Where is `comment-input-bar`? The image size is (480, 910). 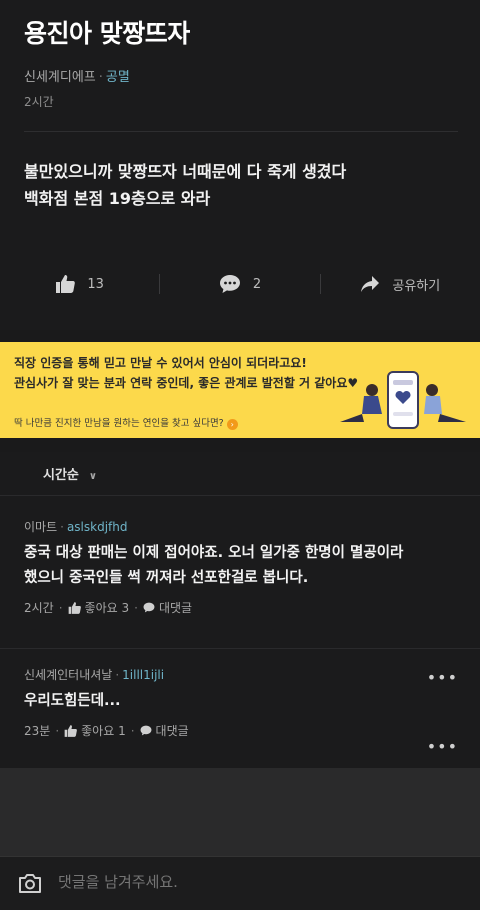
comment-input-bar is located at coordinates (240, 883).